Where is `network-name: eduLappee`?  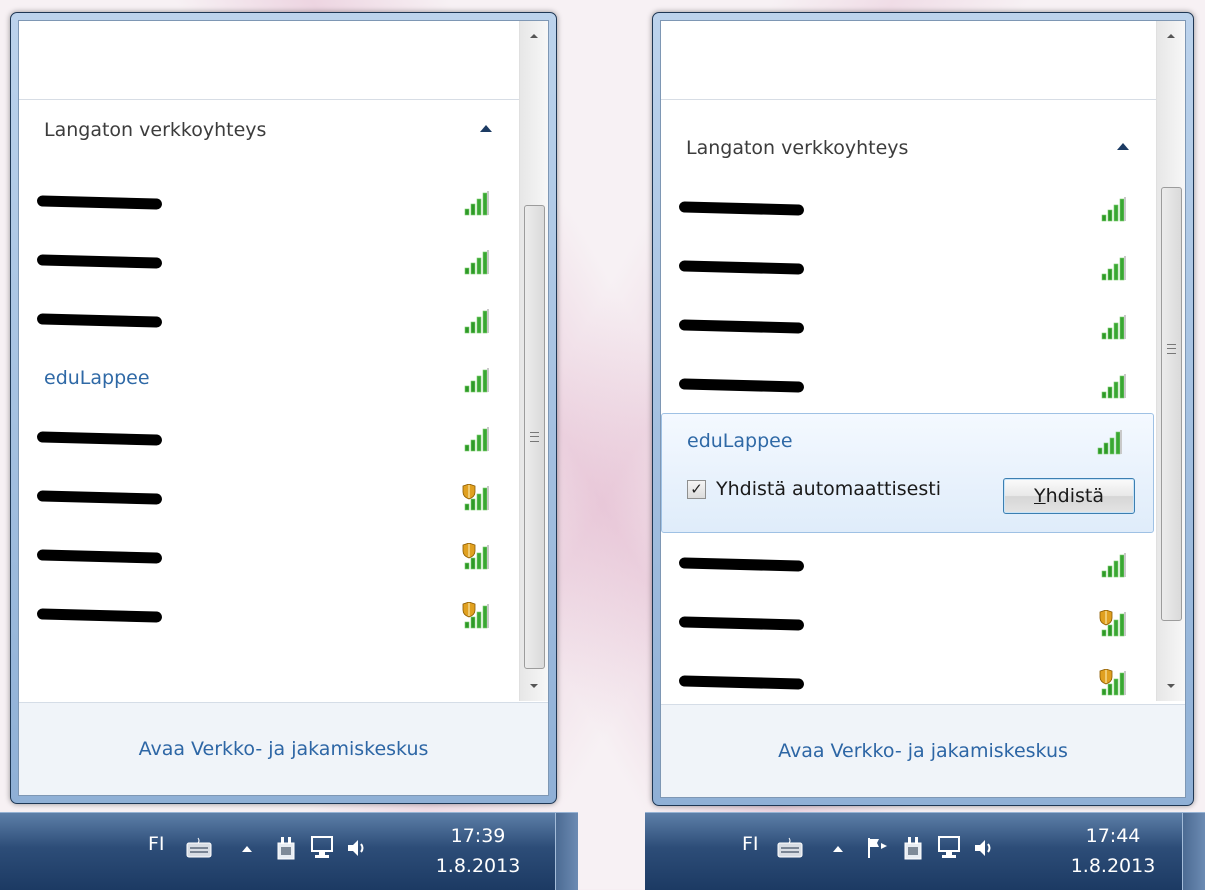
network-name: eduLappee is located at coordinates (740, 441).